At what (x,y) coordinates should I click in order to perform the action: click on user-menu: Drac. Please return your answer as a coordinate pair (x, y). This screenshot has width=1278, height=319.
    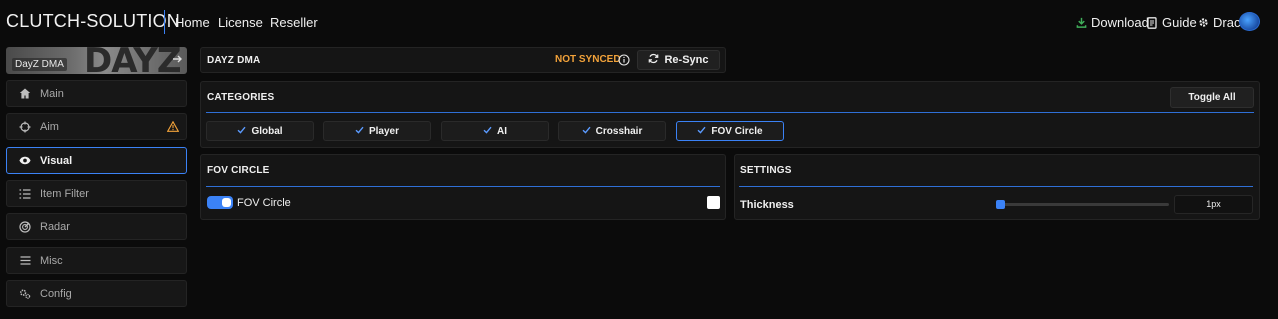
    Looking at the image, I should click on (1219, 22).